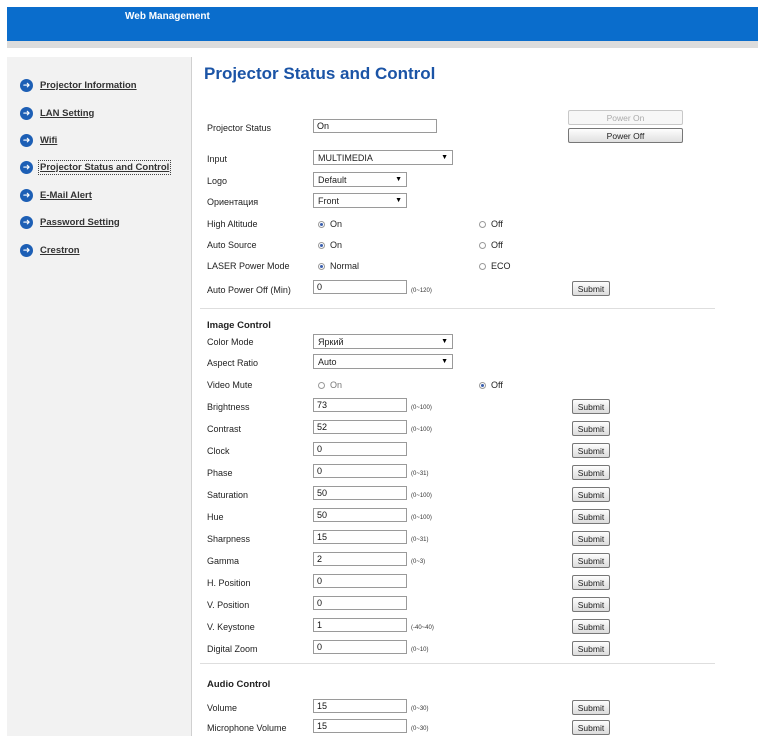 The width and height of the screenshot is (758, 736). Describe the element at coordinates (421, 430) in the screenshot. I see `contrast-range: (0~100)` at that location.